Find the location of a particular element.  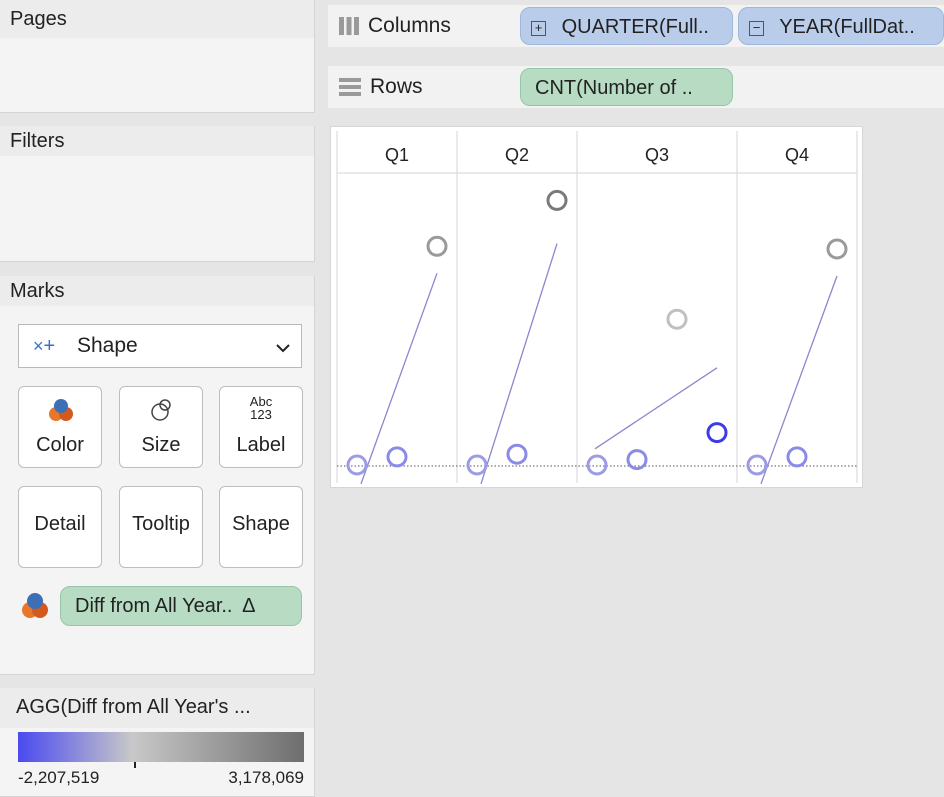

pages-card: Pages is located at coordinates (157, 56).